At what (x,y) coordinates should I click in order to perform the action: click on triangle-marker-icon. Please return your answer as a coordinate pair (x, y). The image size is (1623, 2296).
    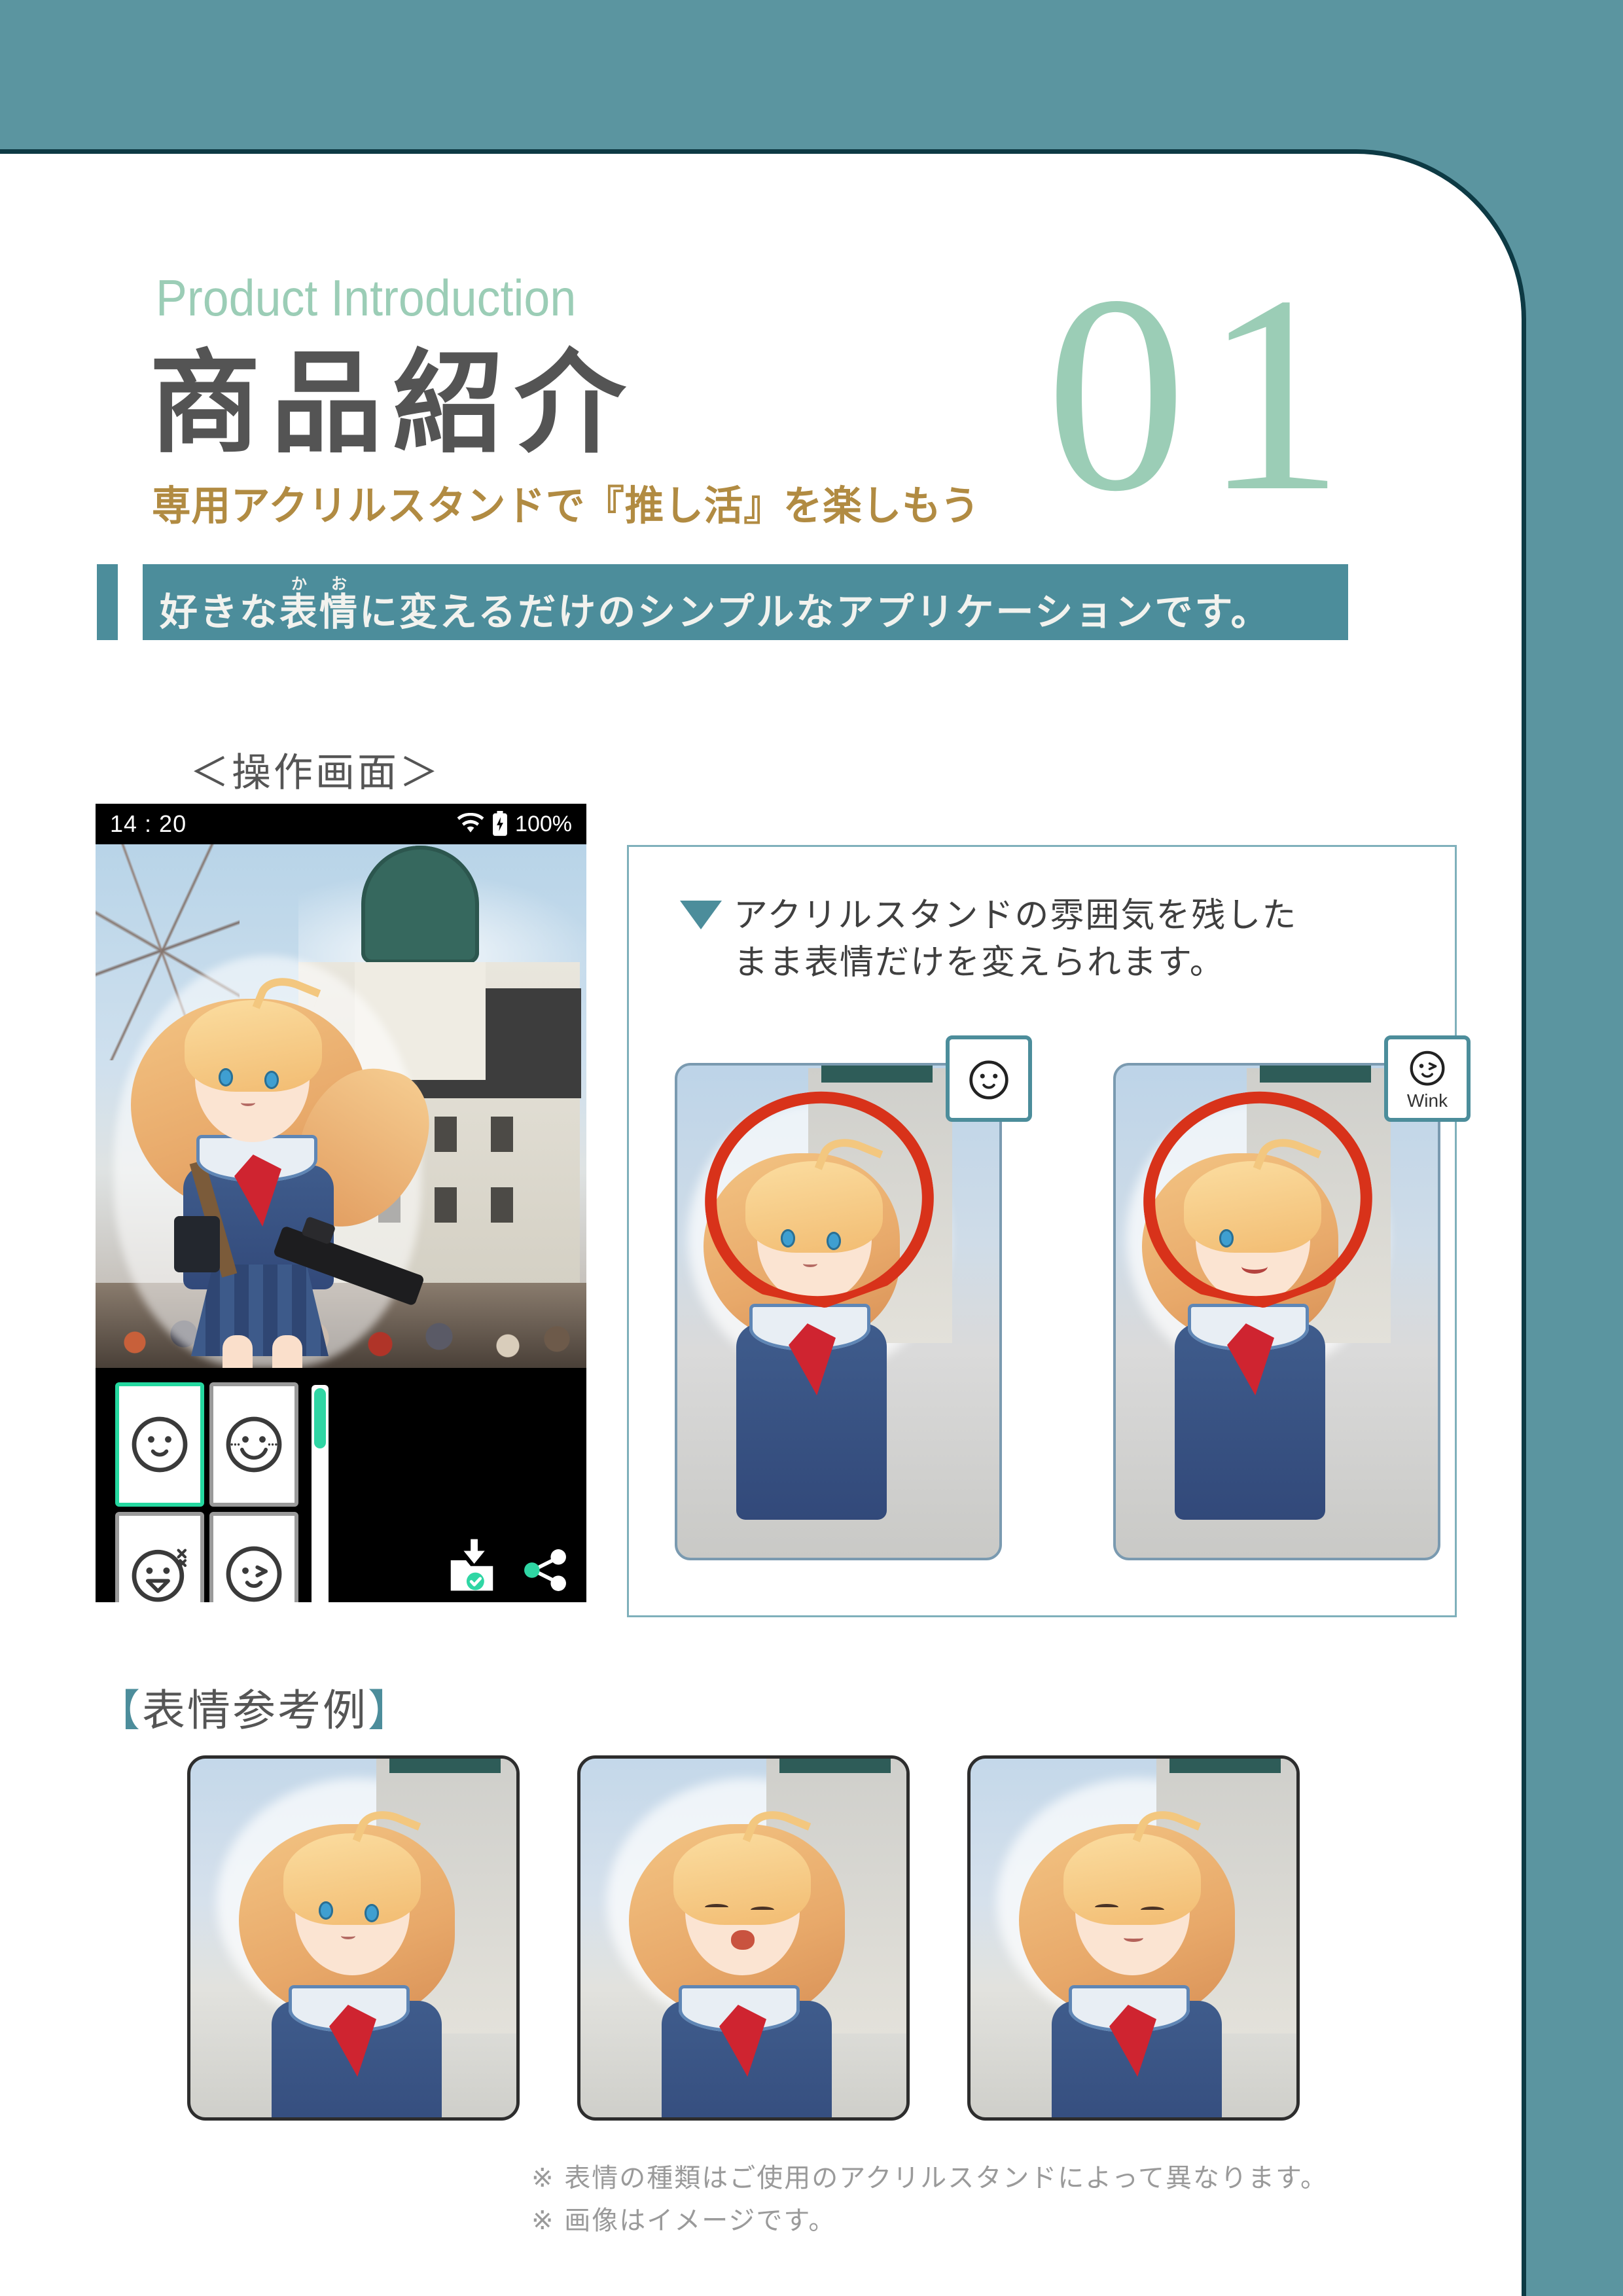
    Looking at the image, I should click on (701, 915).